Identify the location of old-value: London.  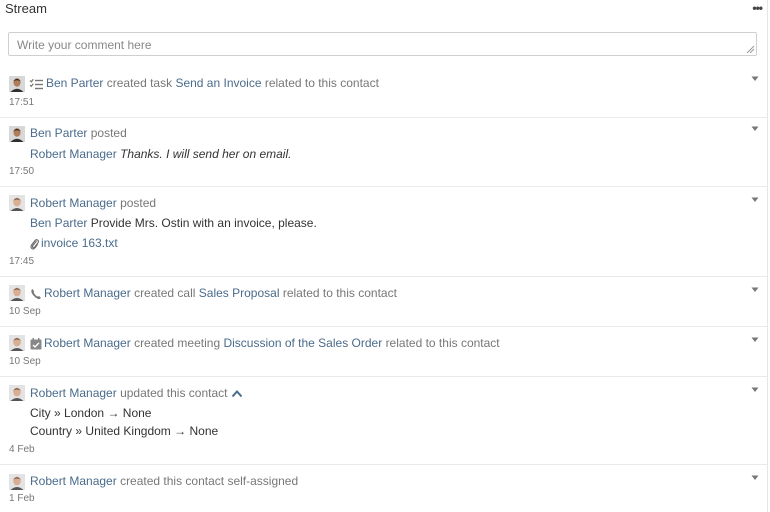
(84, 413).